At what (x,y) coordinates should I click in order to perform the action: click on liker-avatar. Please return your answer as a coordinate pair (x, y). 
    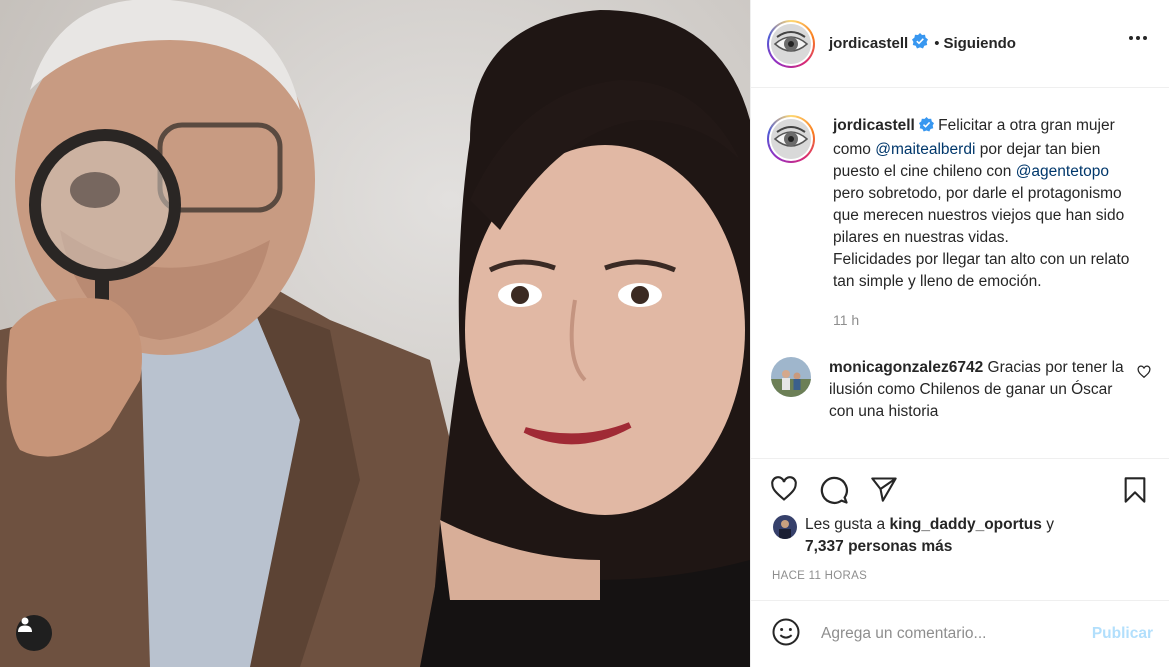
    Looking at the image, I should click on (785, 527).